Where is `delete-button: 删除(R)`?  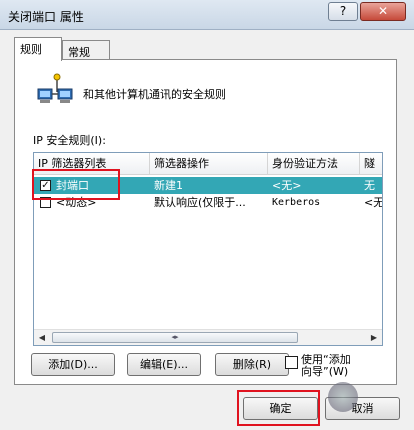
delete-button: 删除(R) is located at coordinates (252, 364).